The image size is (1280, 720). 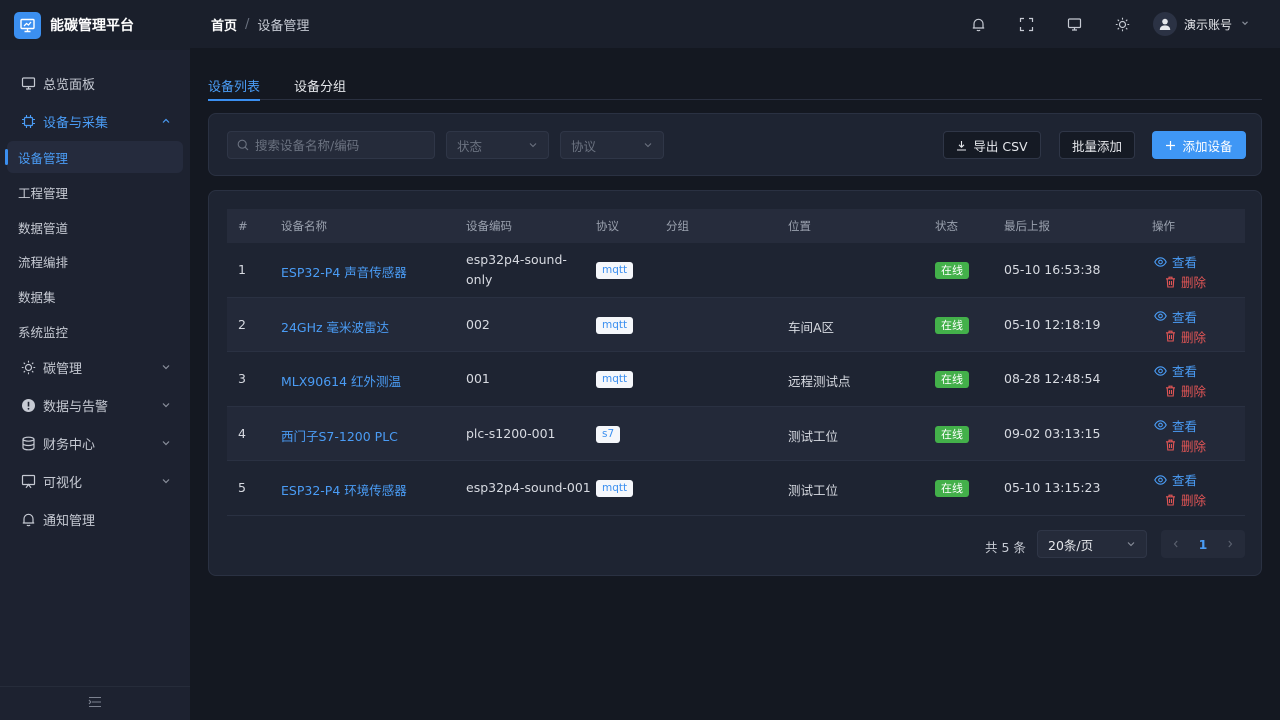 What do you see at coordinates (612, 145) in the screenshot?
I see `protocol-select: 协议` at bounding box center [612, 145].